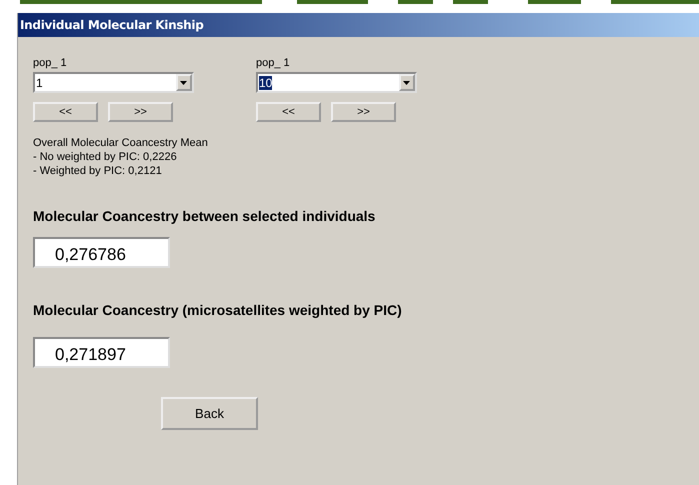 The image size is (699, 485). I want to click on window-title: Individual Molecular Kinship, so click(358, 25).